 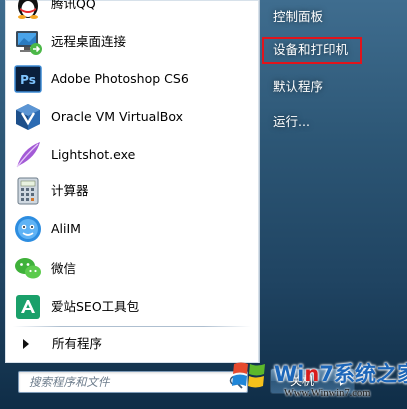 What do you see at coordinates (120, 78) in the screenshot?
I see `program-label: Adobe Photoshop CS6` at bounding box center [120, 78].